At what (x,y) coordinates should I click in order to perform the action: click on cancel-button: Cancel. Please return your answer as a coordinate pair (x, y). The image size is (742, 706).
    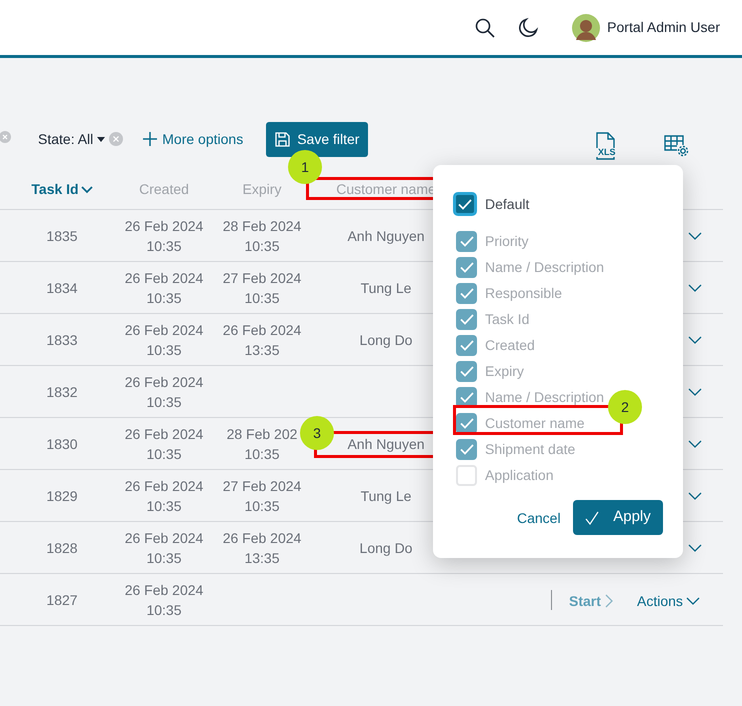
    Looking at the image, I should click on (539, 518).